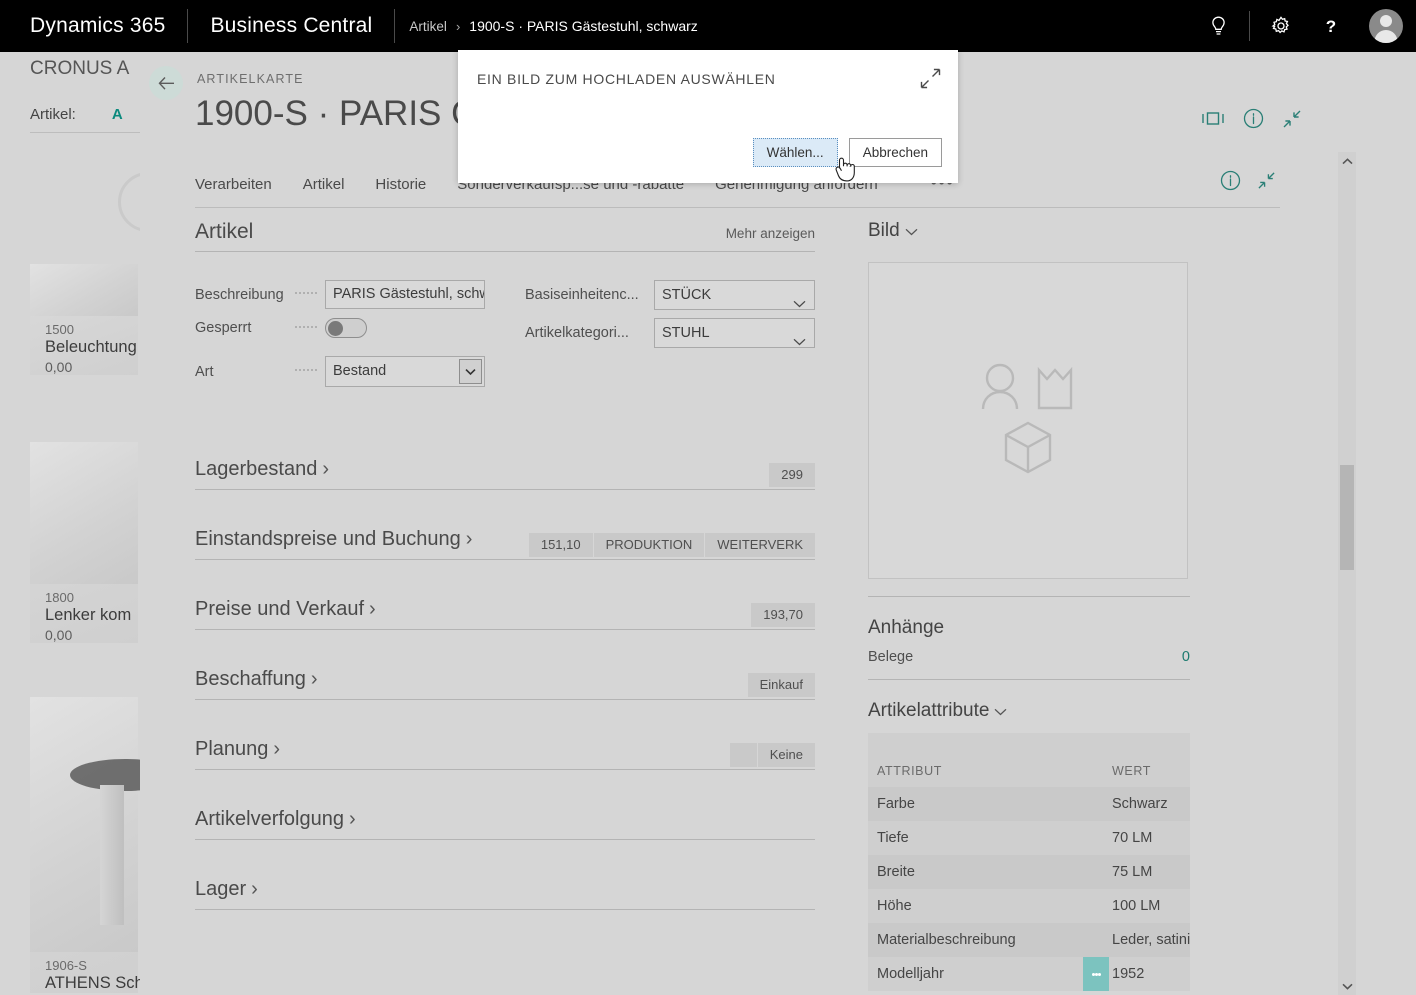 Image resolution: width=1416 pixels, height=995 pixels. Describe the element at coordinates (1096, 974) in the screenshot. I see `row-context-menu-icon` at that location.